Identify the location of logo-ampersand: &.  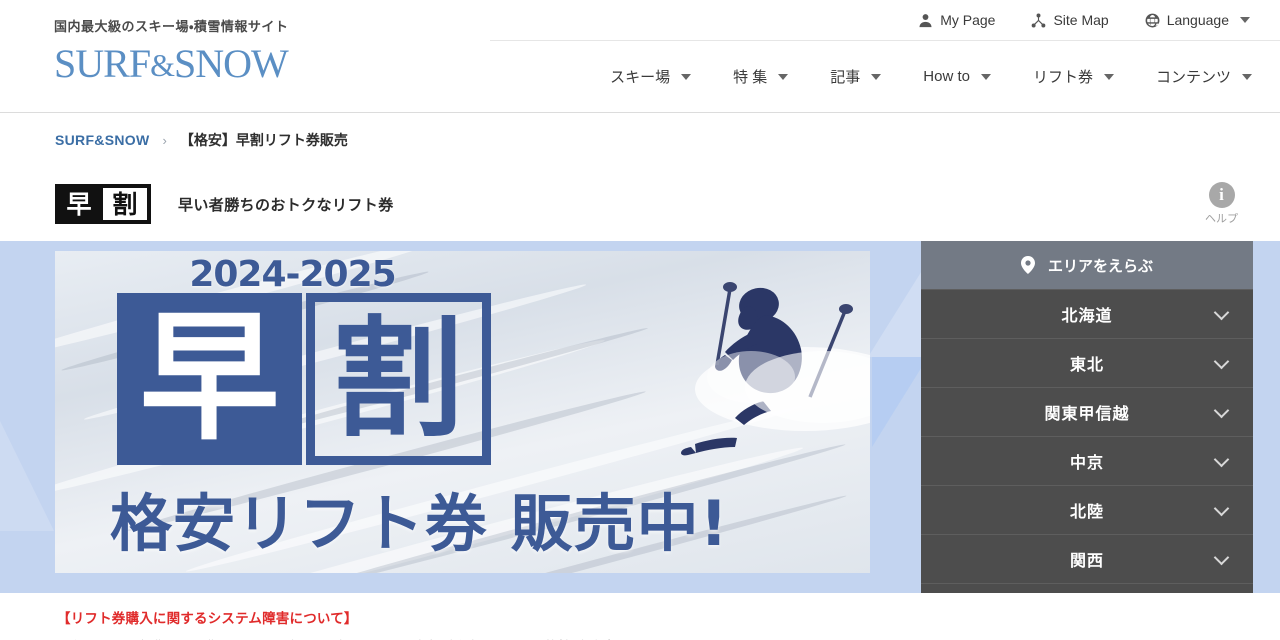
(162, 65).